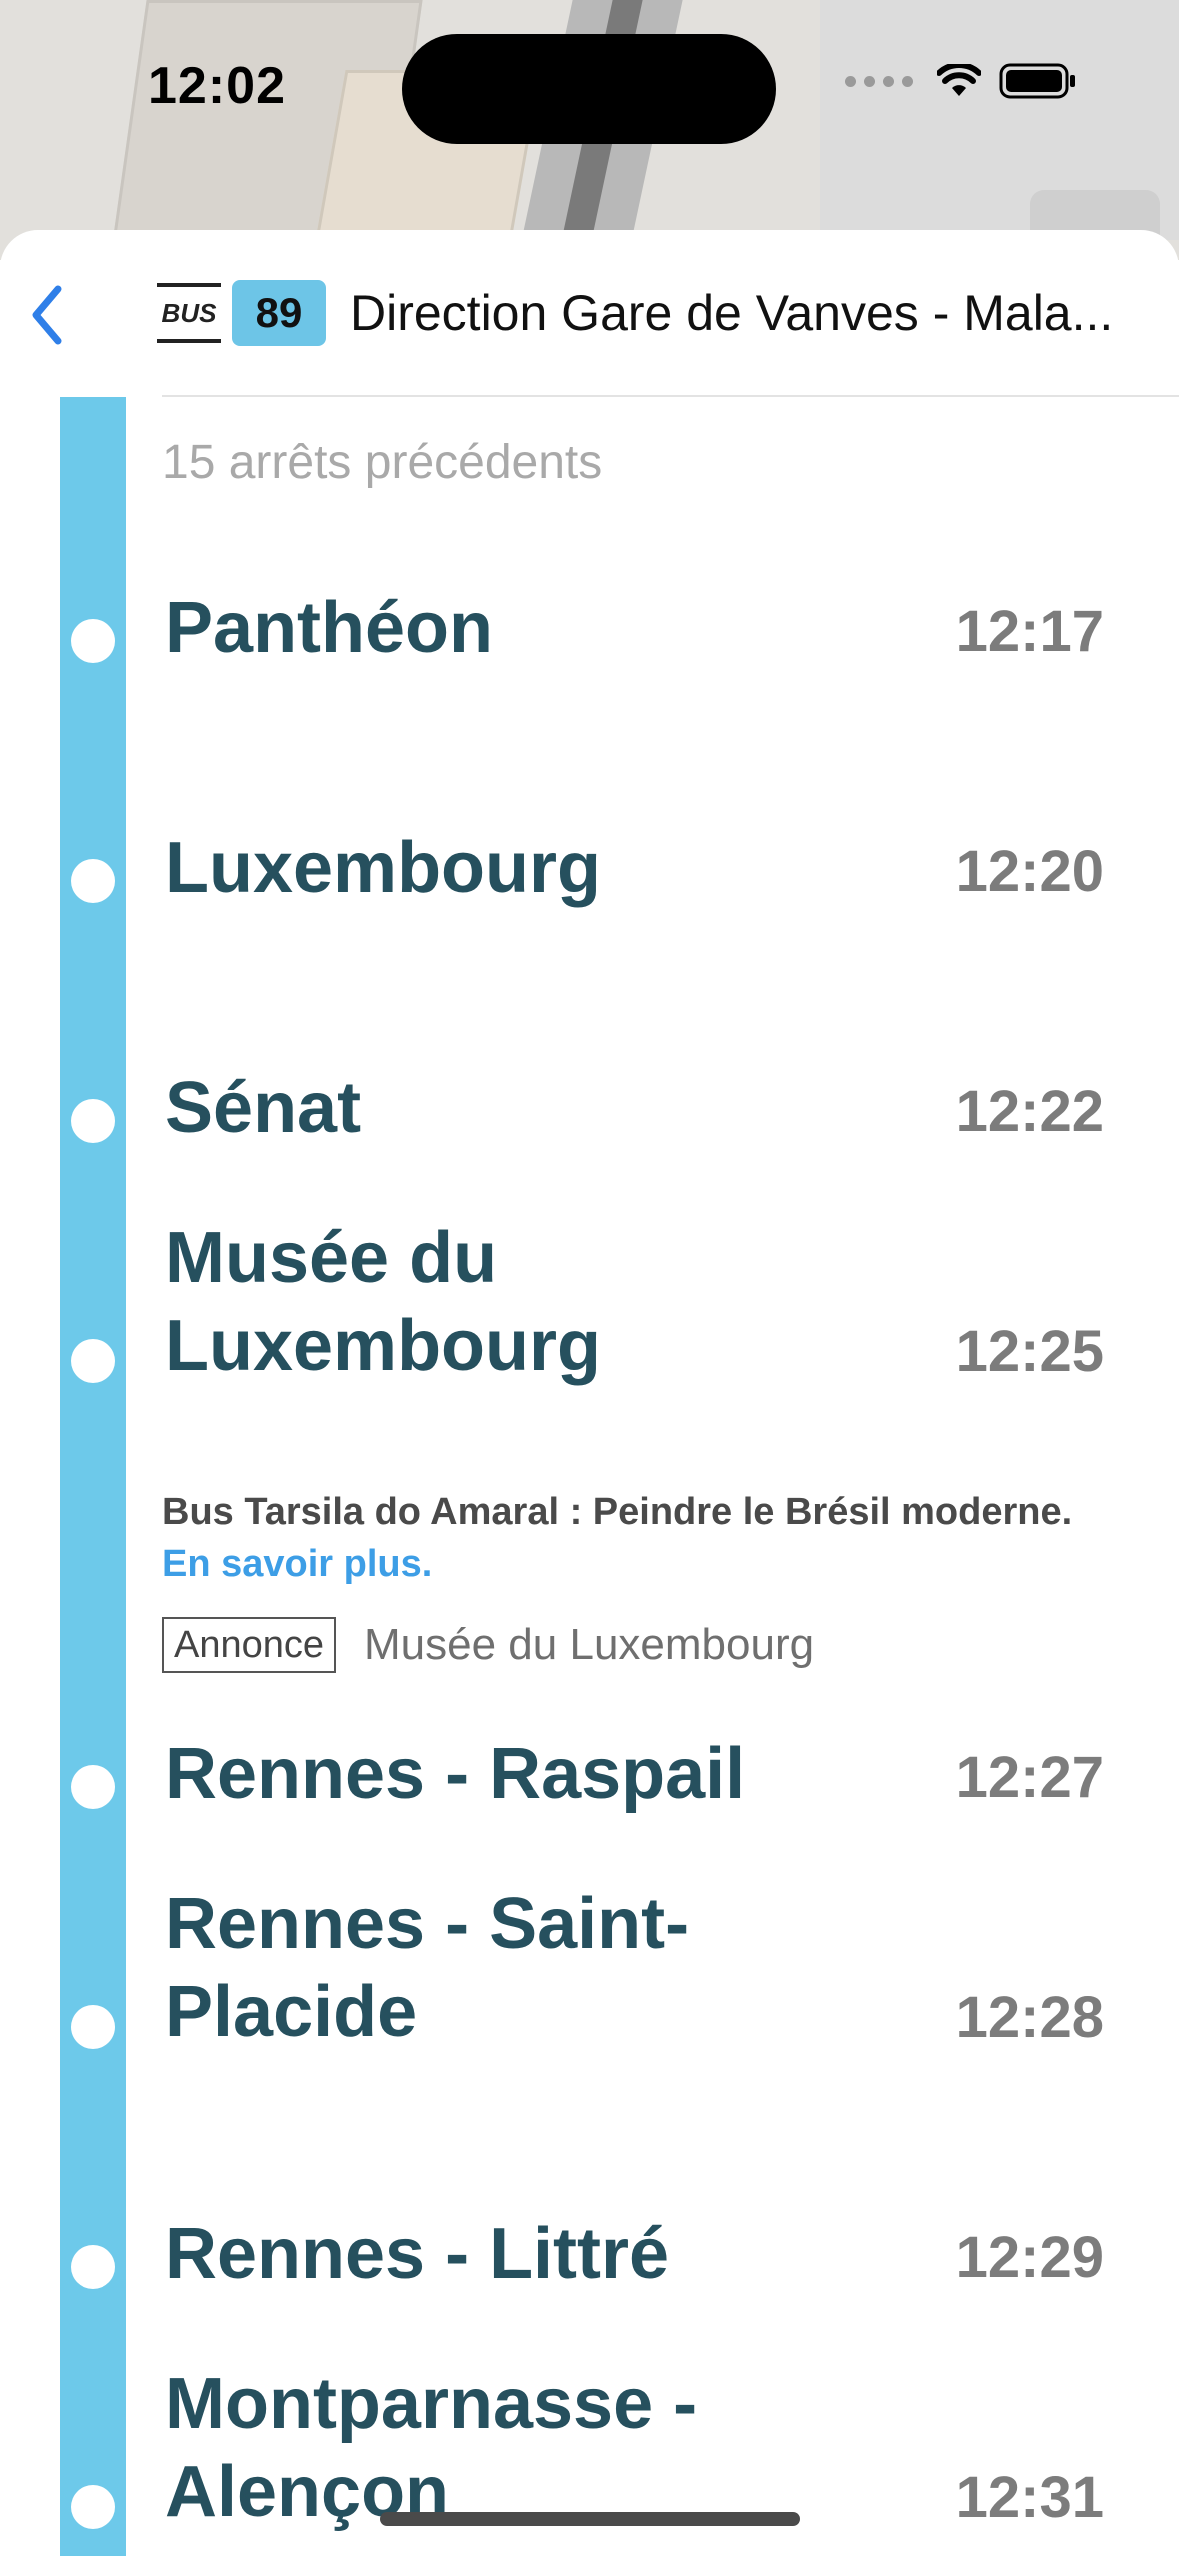 The height and width of the screenshot is (2556, 1179). I want to click on dynamic-island, so click(589, 89).